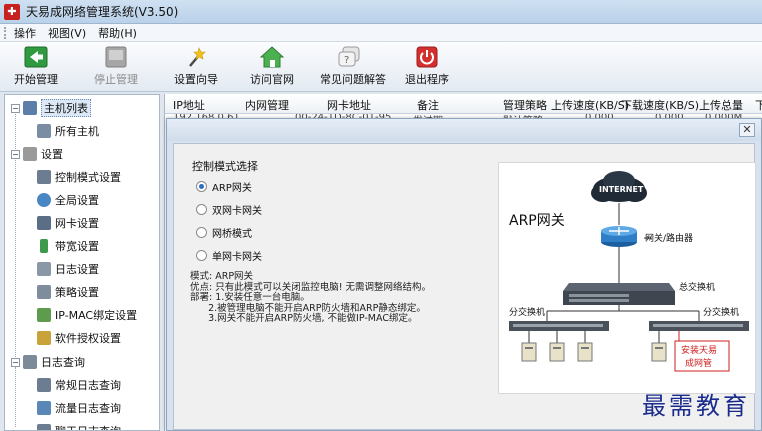  I want to click on visit-website-label: 访问官网, so click(272, 79).